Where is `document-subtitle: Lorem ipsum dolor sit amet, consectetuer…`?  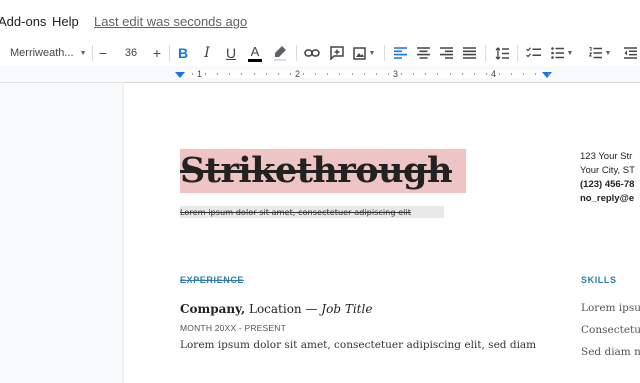 document-subtitle: Lorem ipsum dolor sit amet, consectetuer… is located at coordinates (312, 212).